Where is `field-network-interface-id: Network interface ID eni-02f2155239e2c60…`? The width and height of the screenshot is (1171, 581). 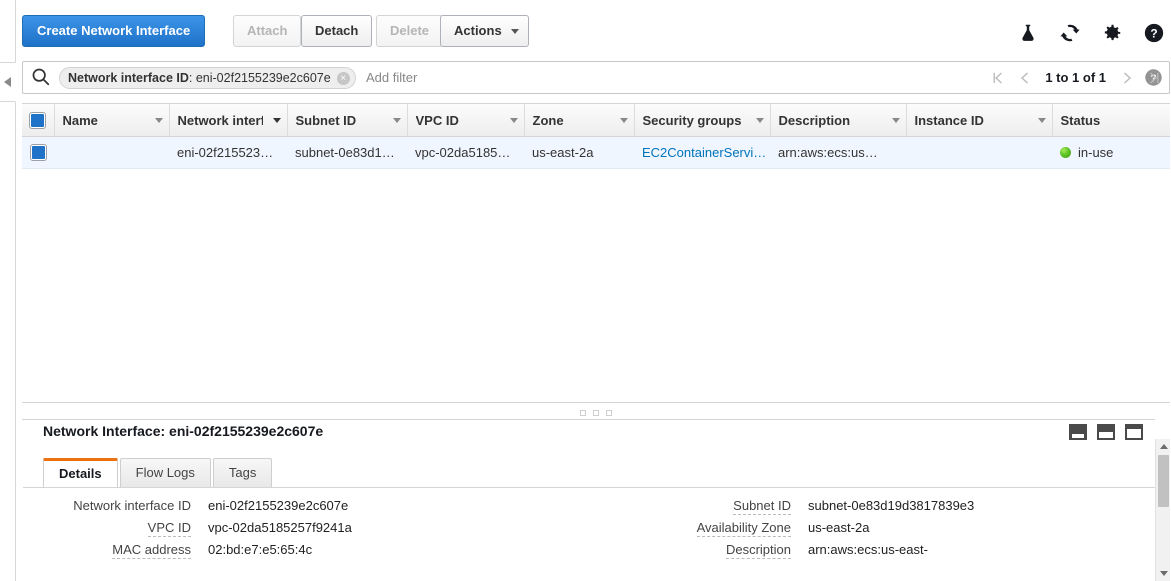
field-network-interface-id: Network interface ID eni-02f2155239e2c60… is located at coordinates (302, 505).